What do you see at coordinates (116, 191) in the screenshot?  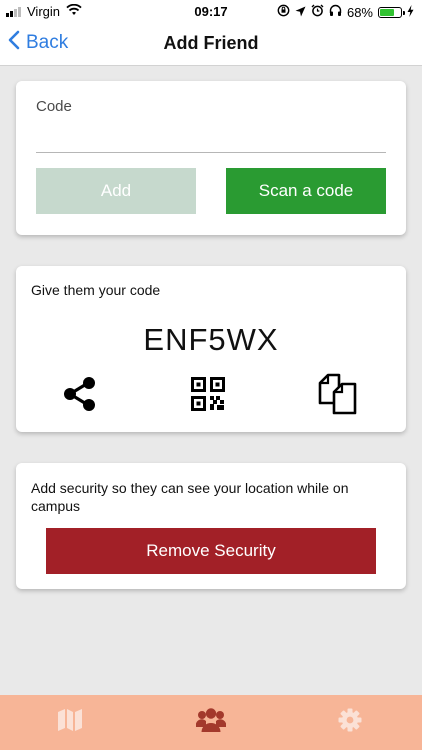 I see `add-button: Add` at bounding box center [116, 191].